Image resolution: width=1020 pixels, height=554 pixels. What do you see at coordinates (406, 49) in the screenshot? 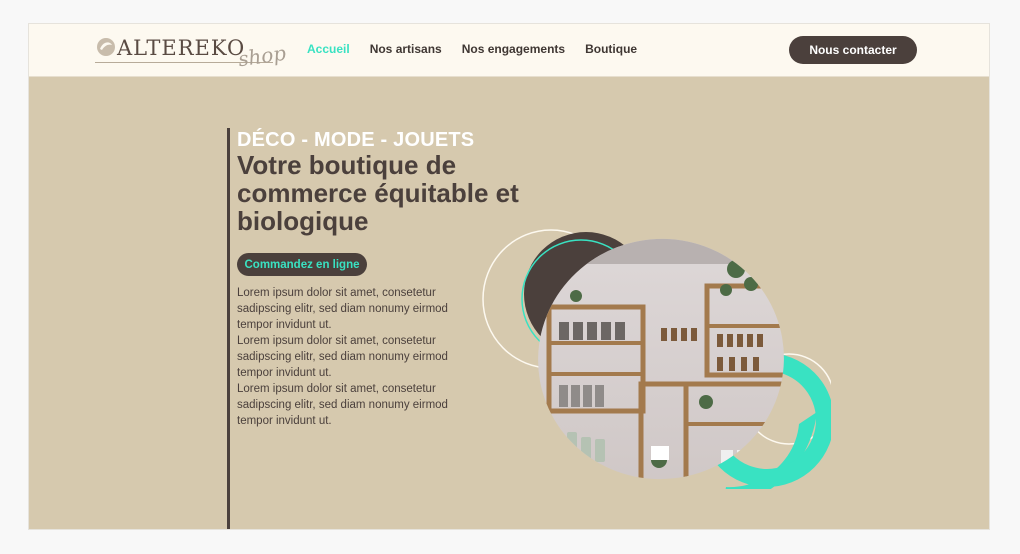
I see `nav-nos-artisans: Nos artisans` at bounding box center [406, 49].